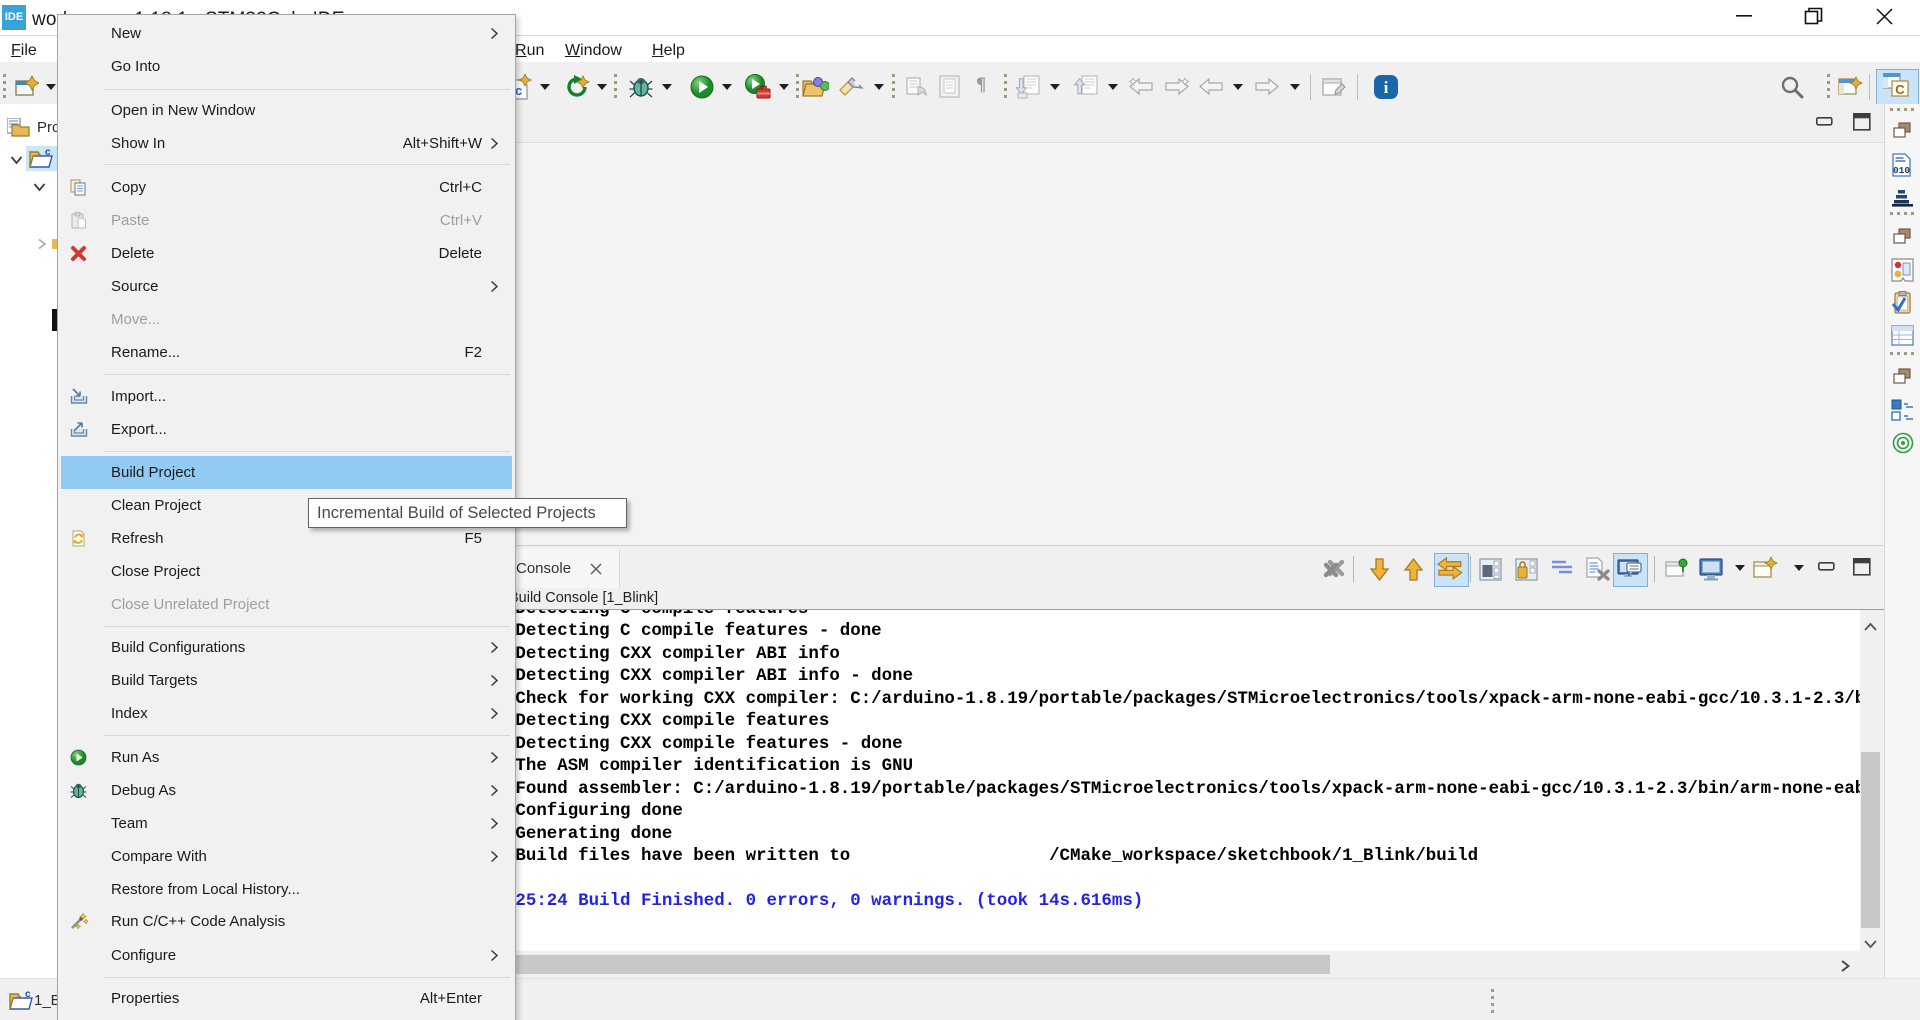 Image resolution: width=1920 pixels, height=1020 pixels. What do you see at coordinates (1900, 89) in the screenshot?
I see `svg-text: C` at bounding box center [1900, 89].